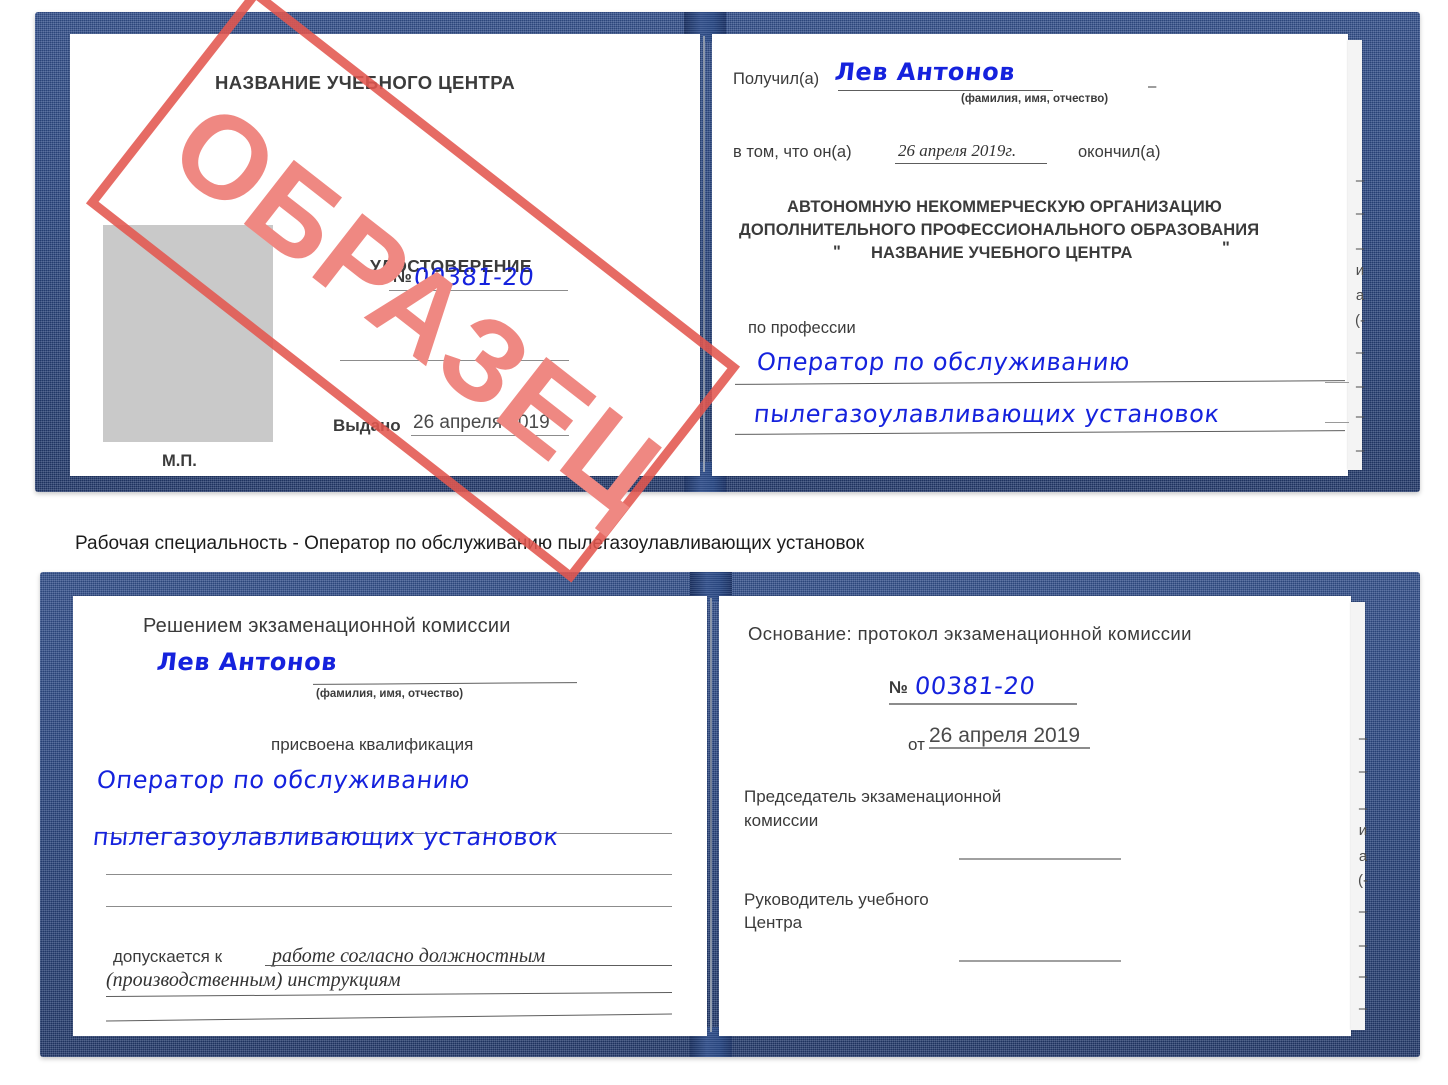 This screenshot has height=1085, width=1448. What do you see at coordinates (971, 163) in the screenshot?
I see `top-right-completion-rule` at bounding box center [971, 163].